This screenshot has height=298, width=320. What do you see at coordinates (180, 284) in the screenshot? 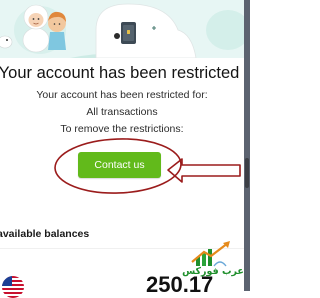
I see `balance-amount: 250.17` at bounding box center [180, 284].